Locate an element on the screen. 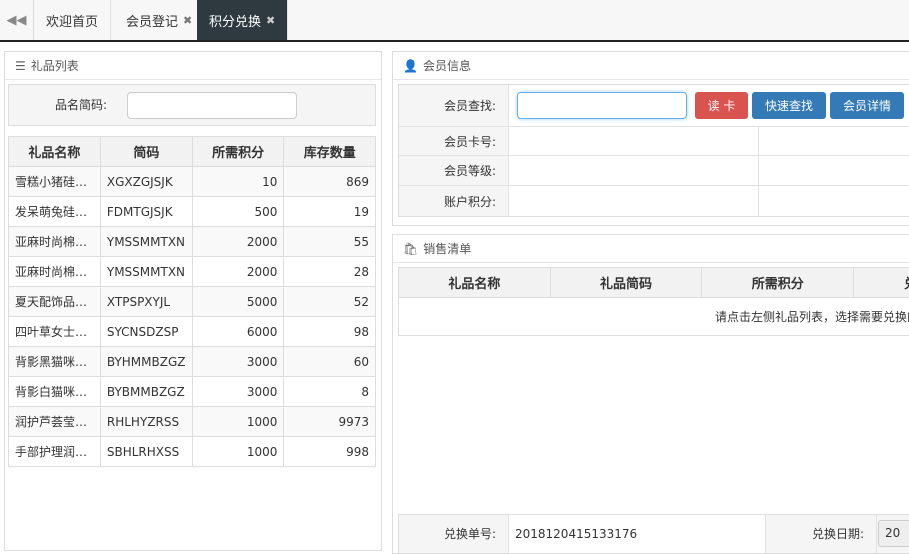  table-row: 亚麻时尚棉…YMSSMMTXN200055 is located at coordinates (192, 242).